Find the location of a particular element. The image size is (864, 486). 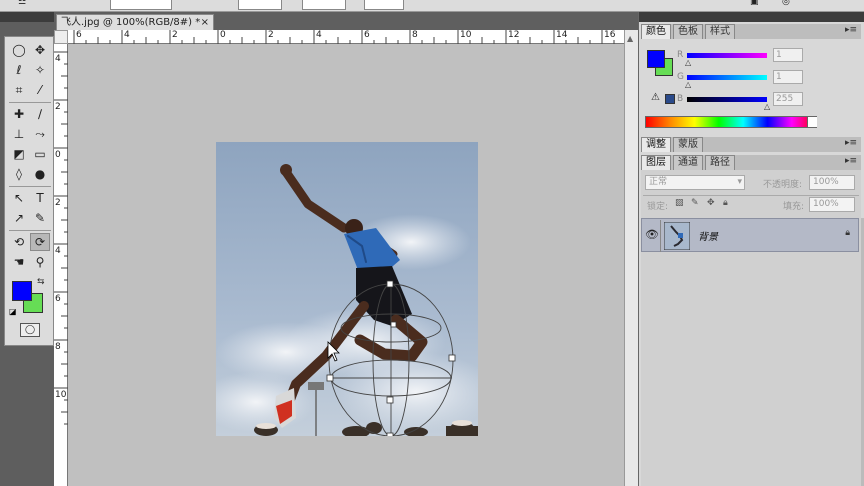

slider-green-thumb: △ is located at coordinates (688, 84).